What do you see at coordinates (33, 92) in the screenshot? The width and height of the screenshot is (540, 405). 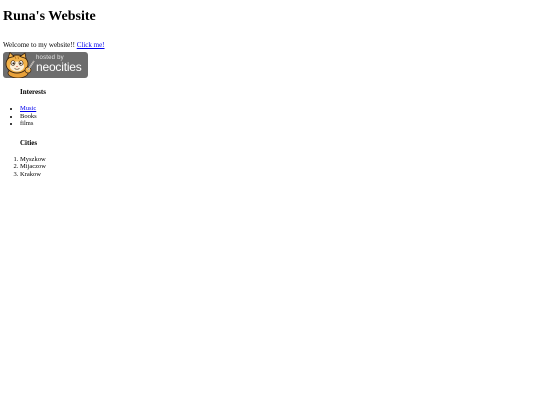 I see `interests-heading: Interests` at bounding box center [33, 92].